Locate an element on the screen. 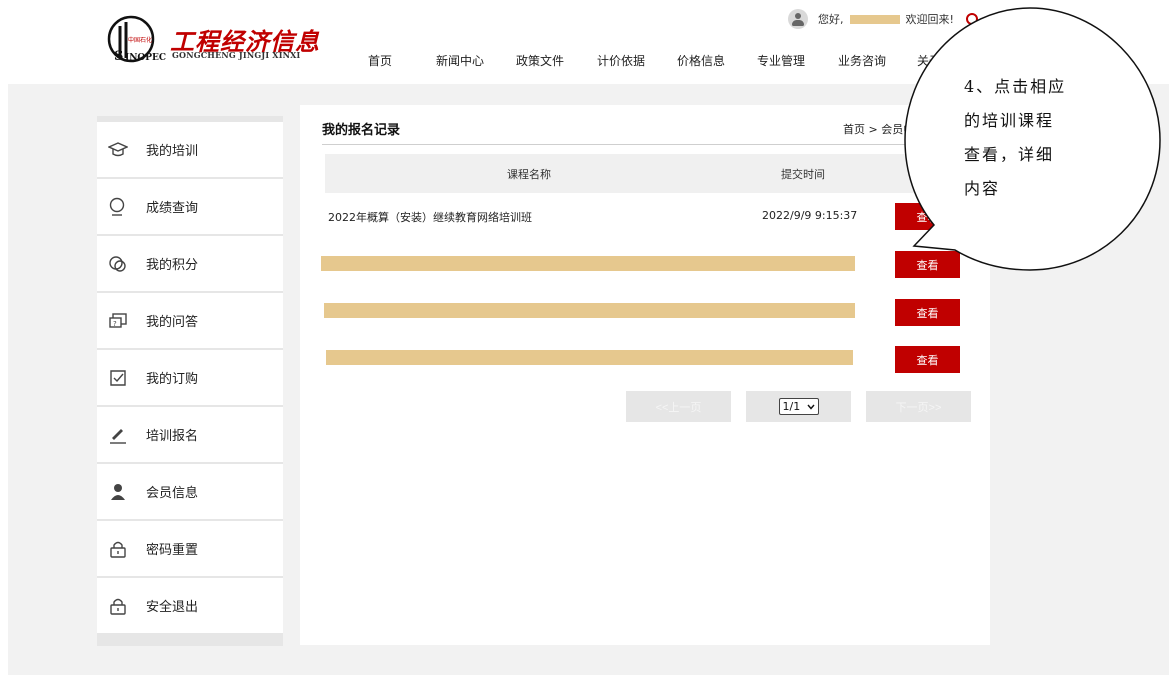 Image resolution: width=1169 pixels, height=675 pixels. sidebar-item-score-query: 成绩查询 is located at coordinates (190, 206).